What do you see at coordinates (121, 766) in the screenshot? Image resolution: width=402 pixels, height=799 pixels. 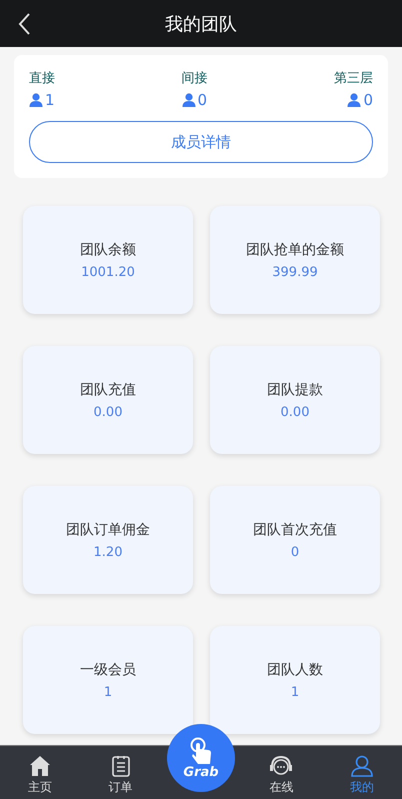 I see `clipboard-icon` at bounding box center [121, 766].